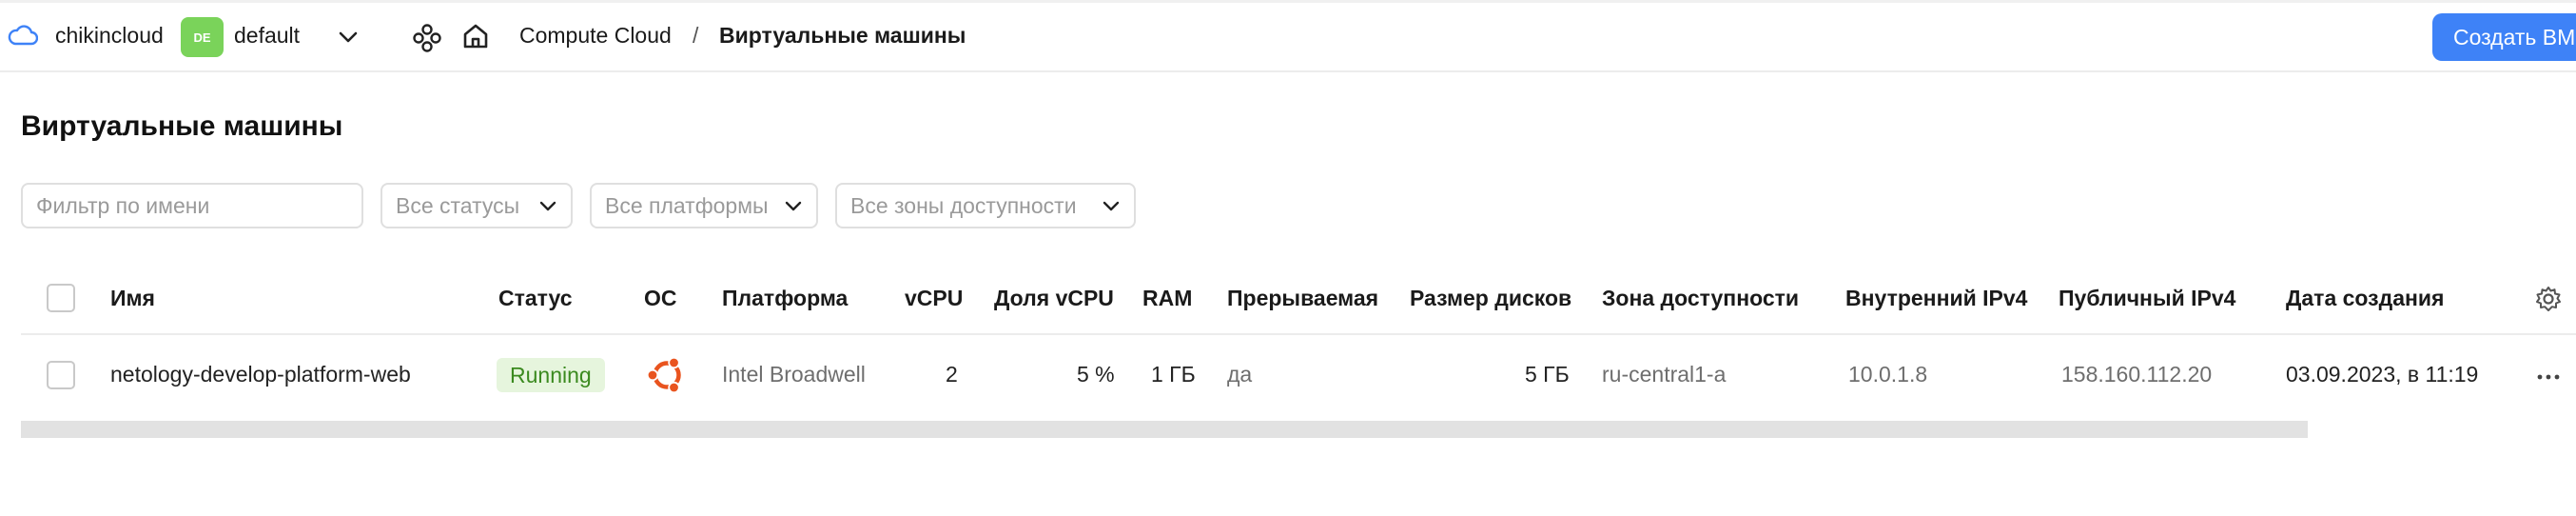 The image size is (2576, 516). I want to click on horizontal-scrollbar, so click(1164, 429).